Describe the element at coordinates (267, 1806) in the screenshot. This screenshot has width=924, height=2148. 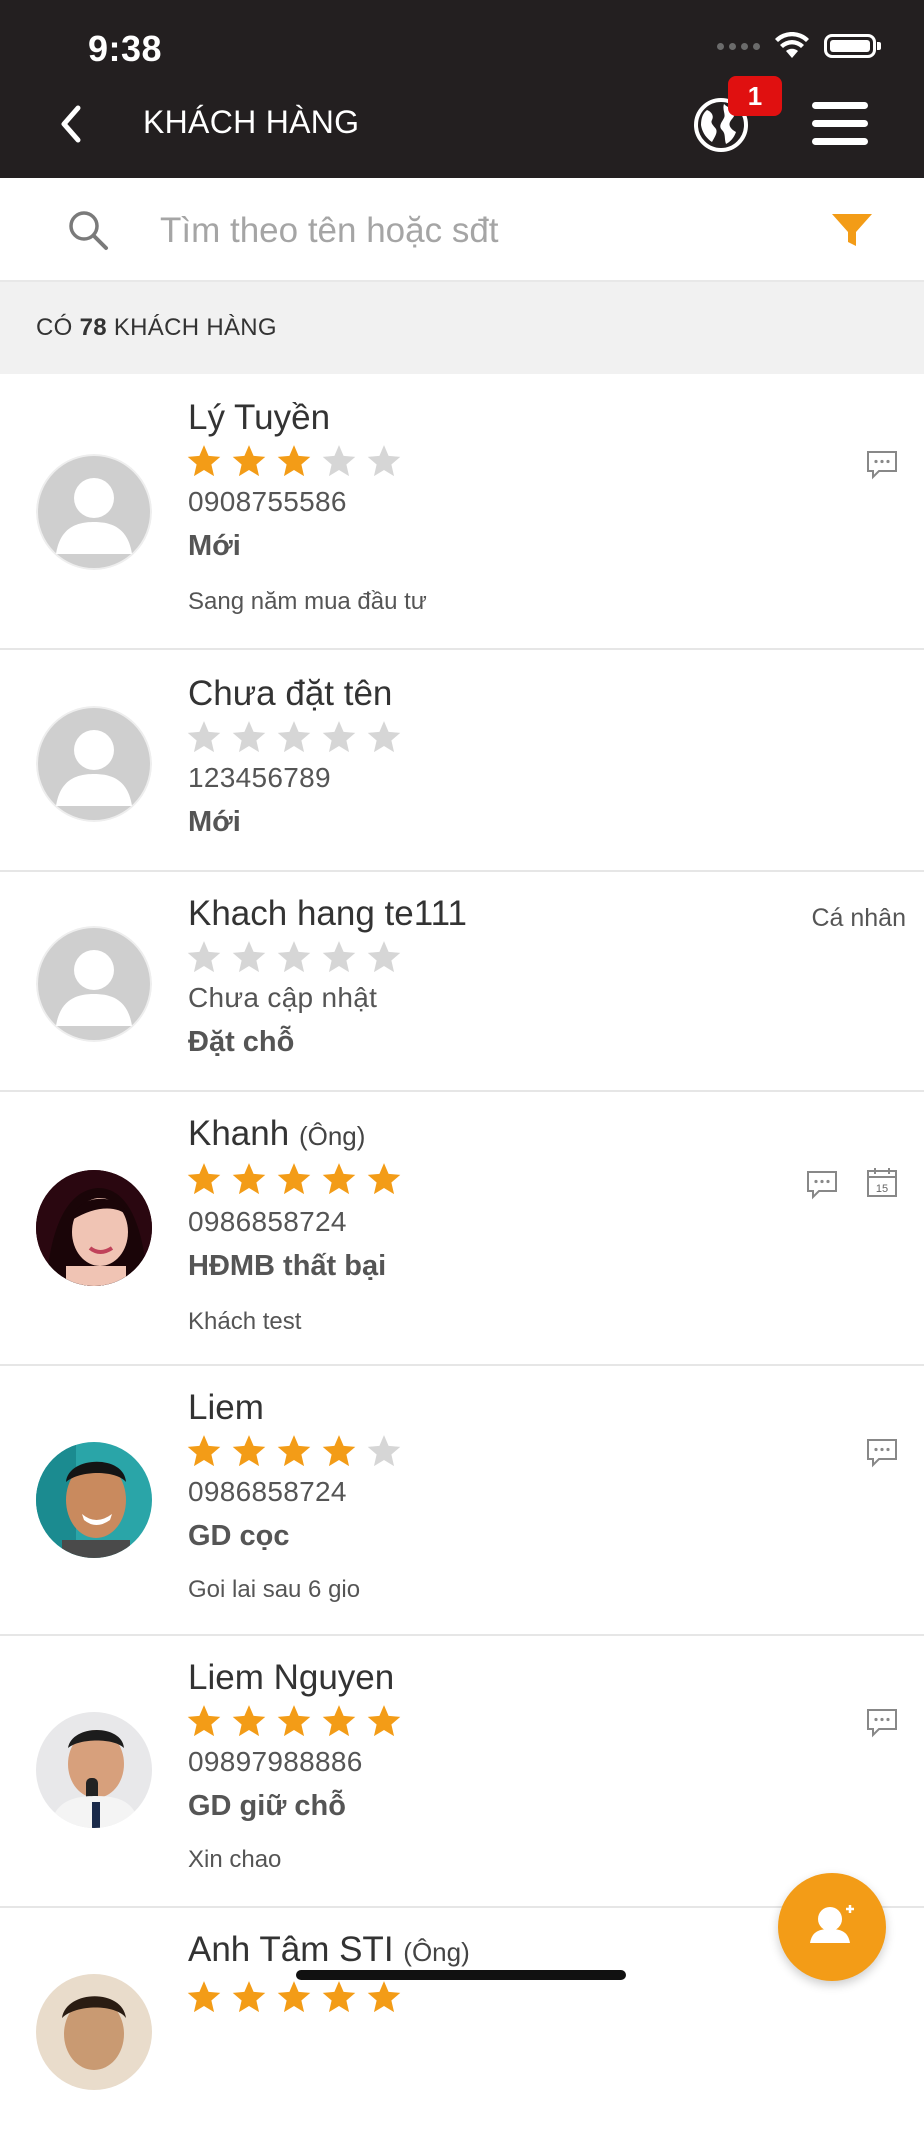
I see `customer-status: GD giữ chỗ` at that location.